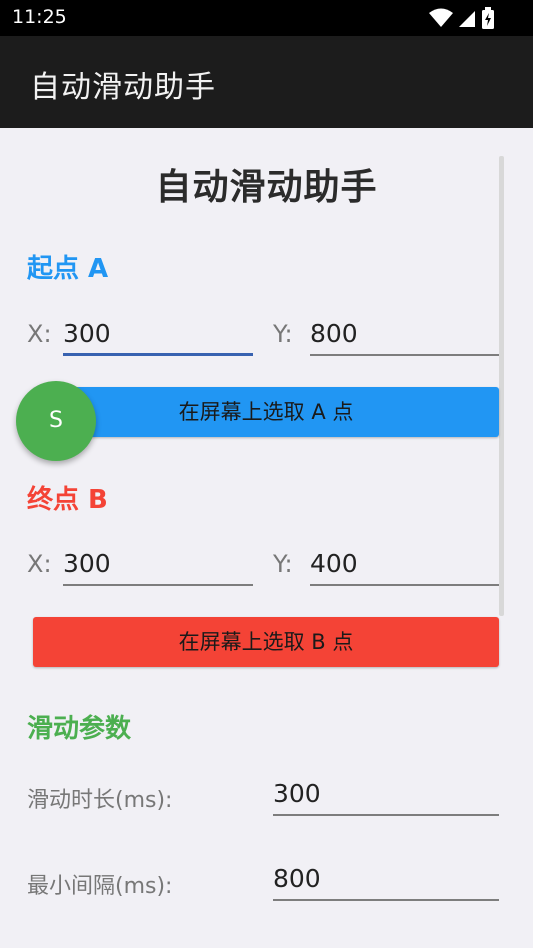  What do you see at coordinates (404, 566) in the screenshot?
I see `end-y-field: 400` at bounding box center [404, 566].